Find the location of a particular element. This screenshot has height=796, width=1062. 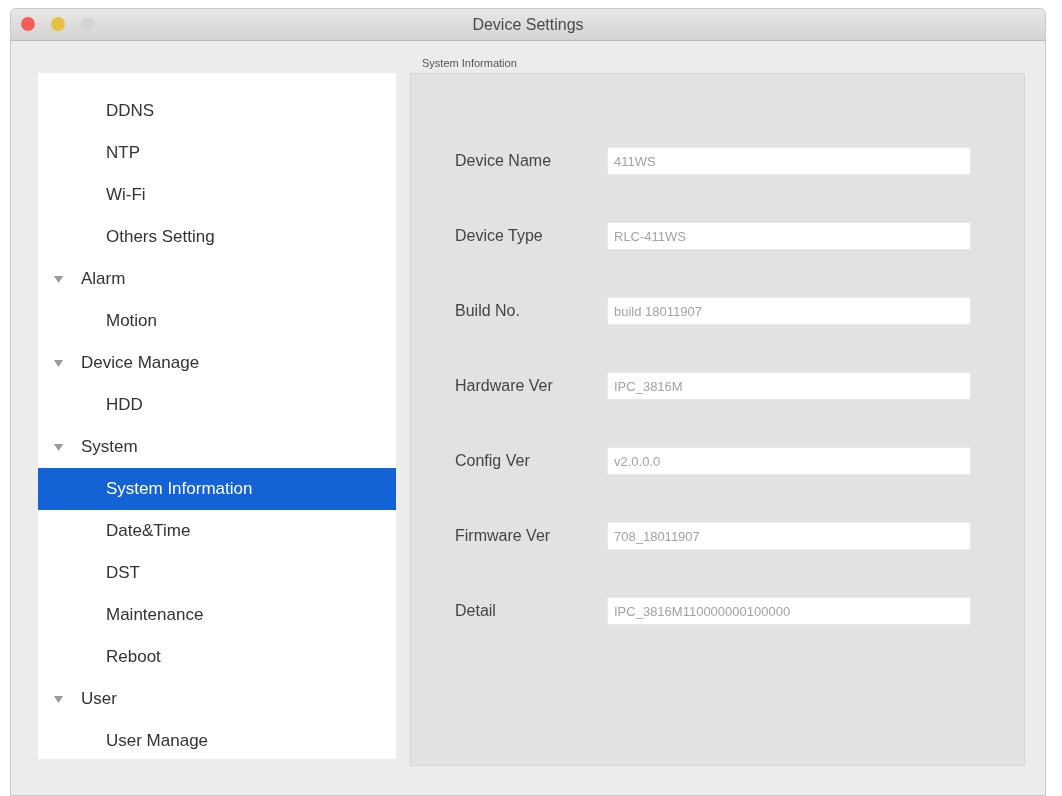

close-icon is located at coordinates (28, 24).